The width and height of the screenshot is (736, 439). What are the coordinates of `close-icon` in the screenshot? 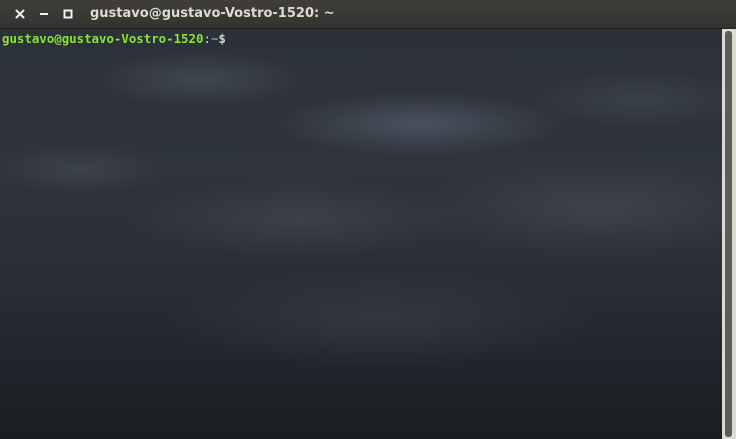 It's located at (20, 14).